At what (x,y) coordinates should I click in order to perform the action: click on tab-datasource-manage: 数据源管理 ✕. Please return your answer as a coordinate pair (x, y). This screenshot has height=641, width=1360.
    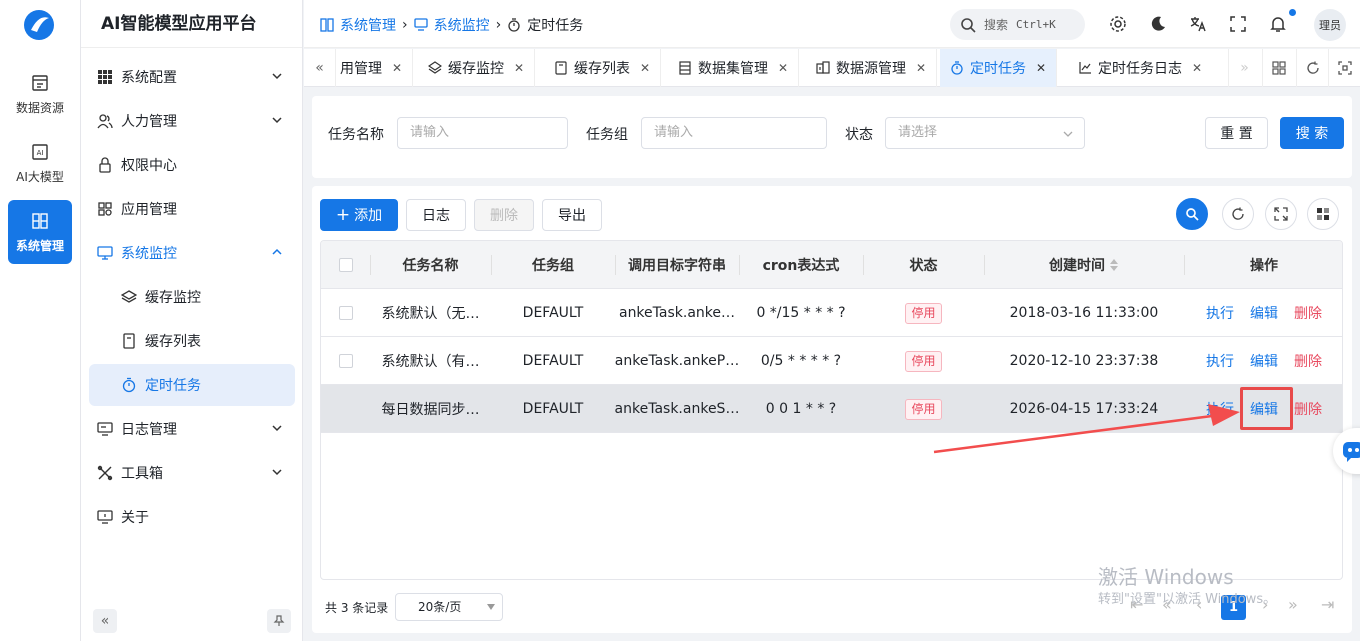
    Looking at the image, I should click on (872, 68).